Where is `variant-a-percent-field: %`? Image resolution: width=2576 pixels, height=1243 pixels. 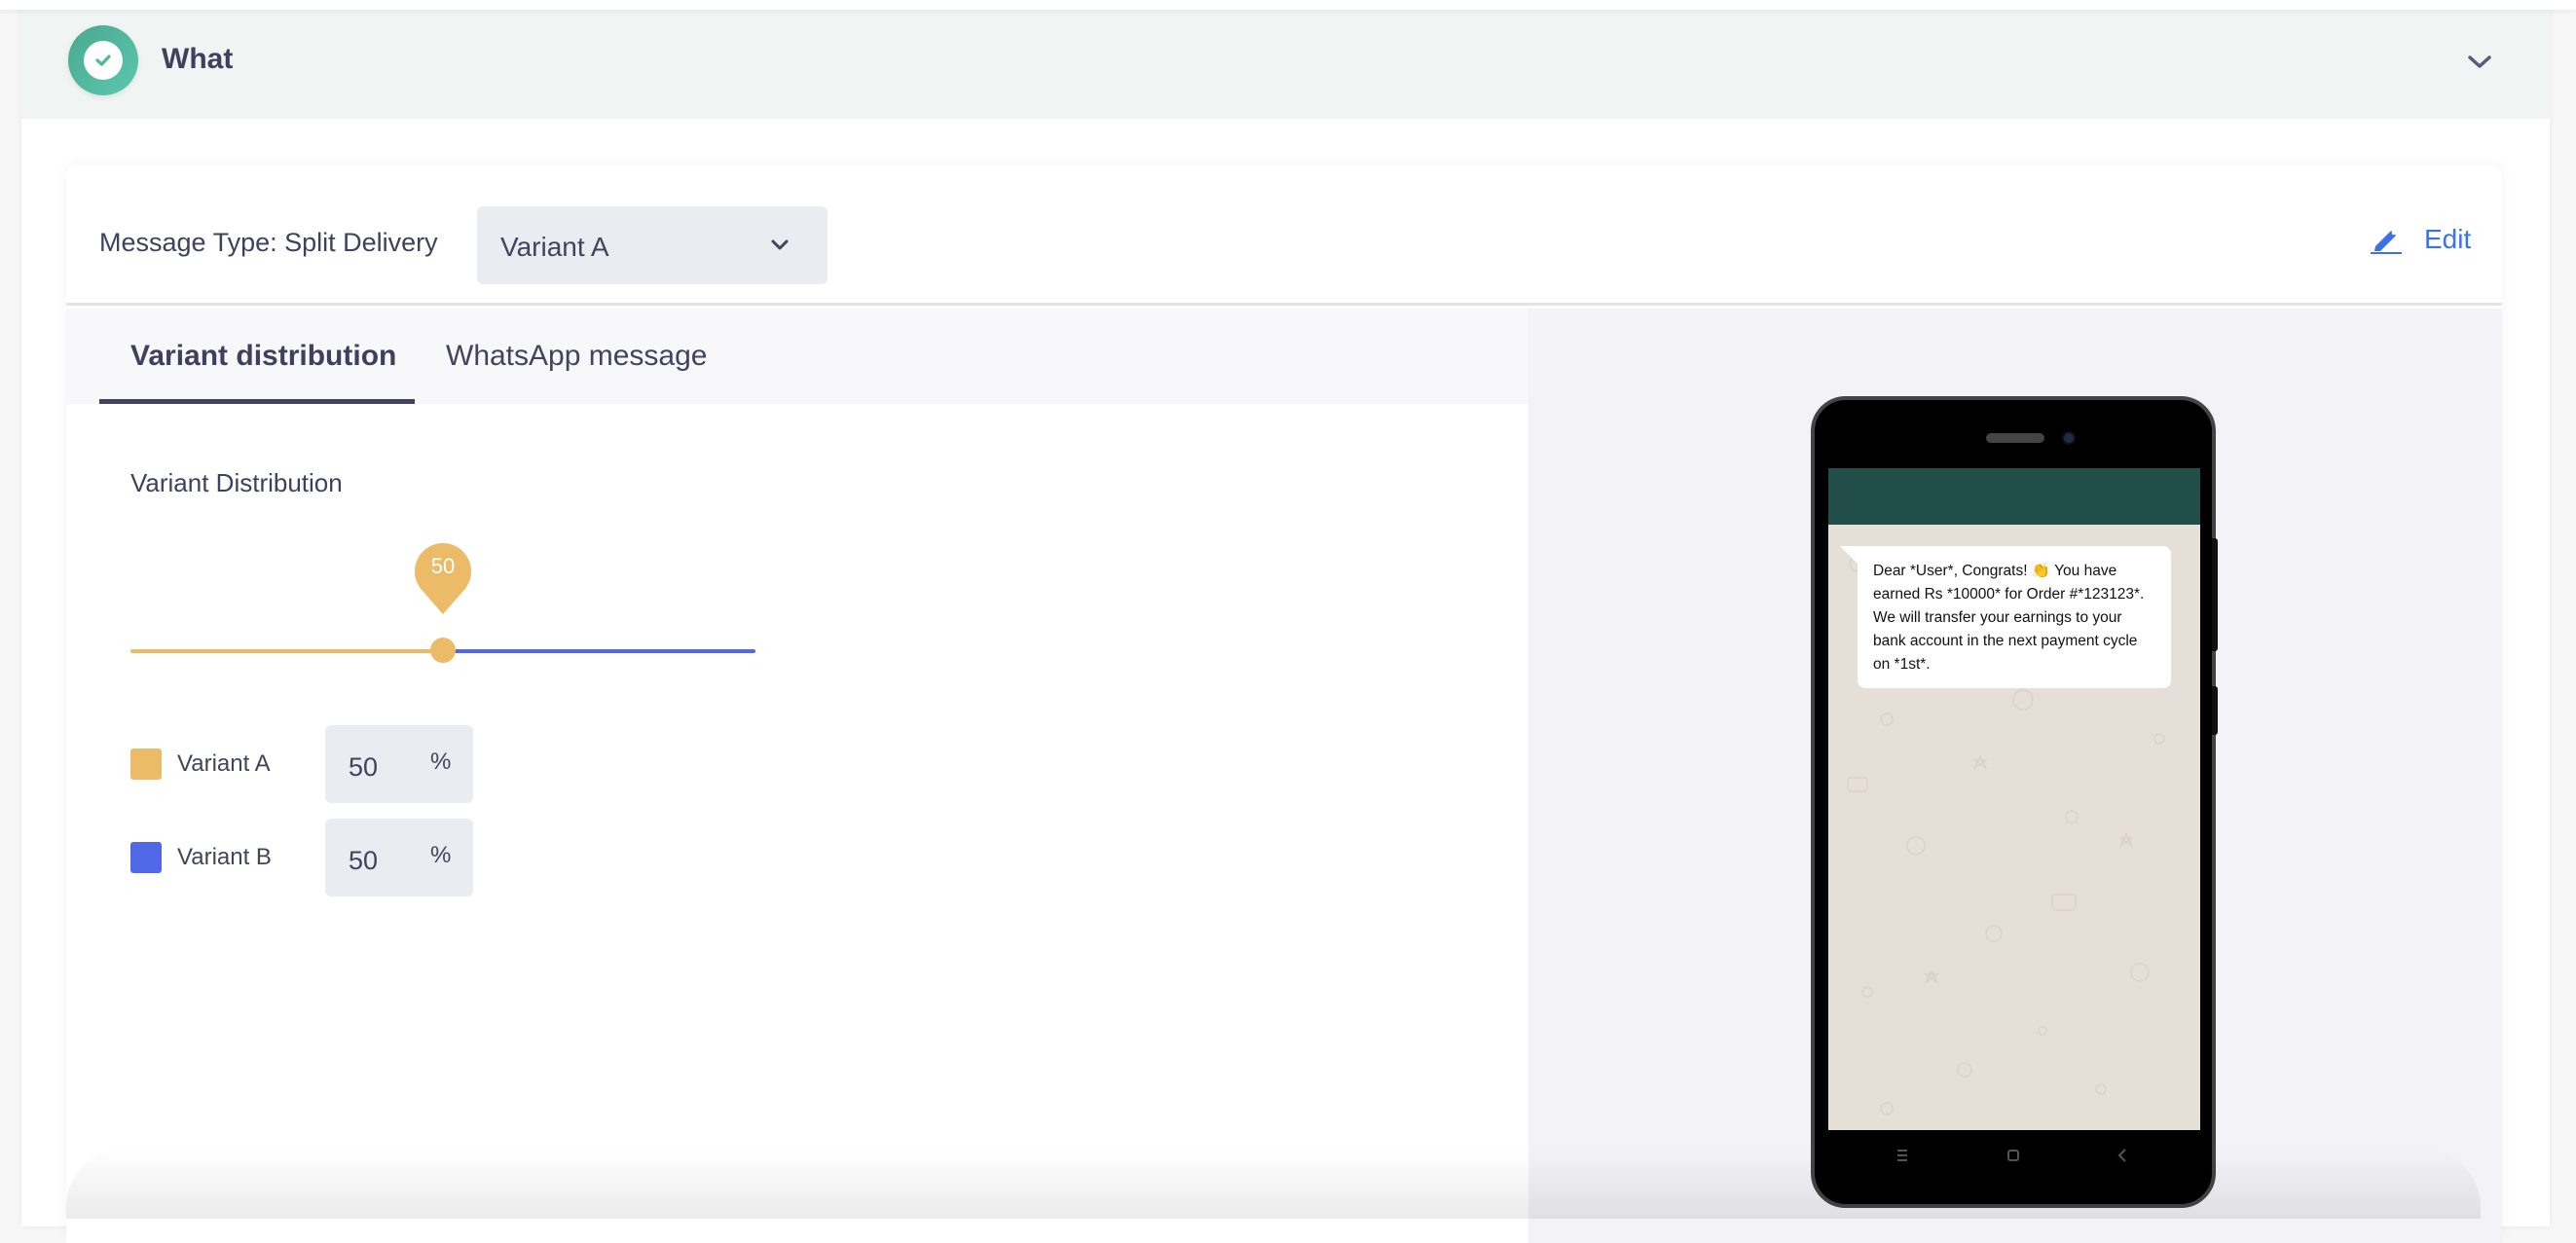 variant-a-percent-field: % is located at coordinates (399, 764).